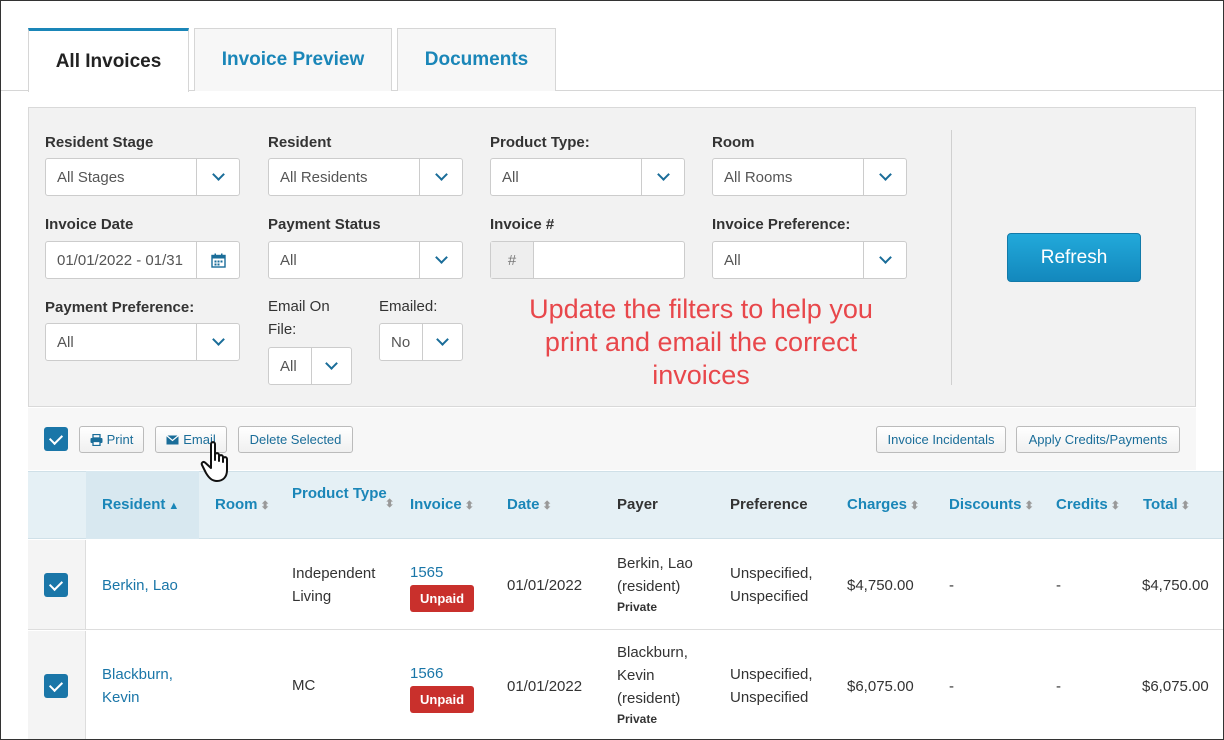 The height and width of the screenshot is (740, 1224). Describe the element at coordinates (142, 177) in the screenshot. I see `resident-stage-select: All Stages` at that location.